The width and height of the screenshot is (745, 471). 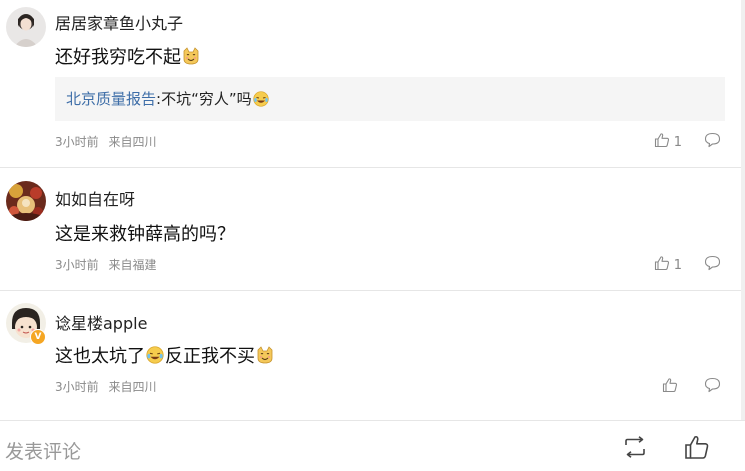 What do you see at coordinates (210, 356) in the screenshot?
I see `comment-text-part2: 反正我不买` at bounding box center [210, 356].